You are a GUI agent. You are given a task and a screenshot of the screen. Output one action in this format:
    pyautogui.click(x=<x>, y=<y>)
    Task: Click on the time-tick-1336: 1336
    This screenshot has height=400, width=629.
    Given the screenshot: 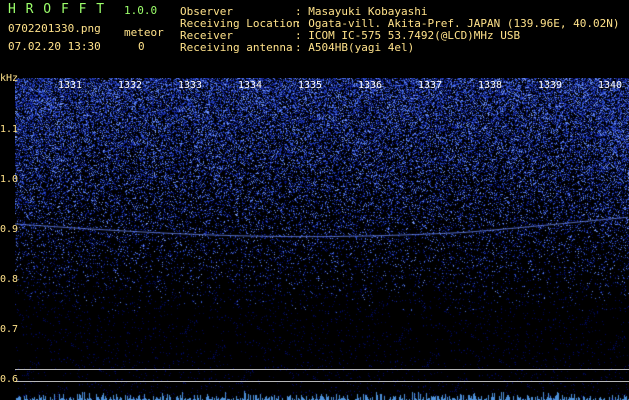 What is the action you would take?
    pyautogui.click(x=370, y=85)
    